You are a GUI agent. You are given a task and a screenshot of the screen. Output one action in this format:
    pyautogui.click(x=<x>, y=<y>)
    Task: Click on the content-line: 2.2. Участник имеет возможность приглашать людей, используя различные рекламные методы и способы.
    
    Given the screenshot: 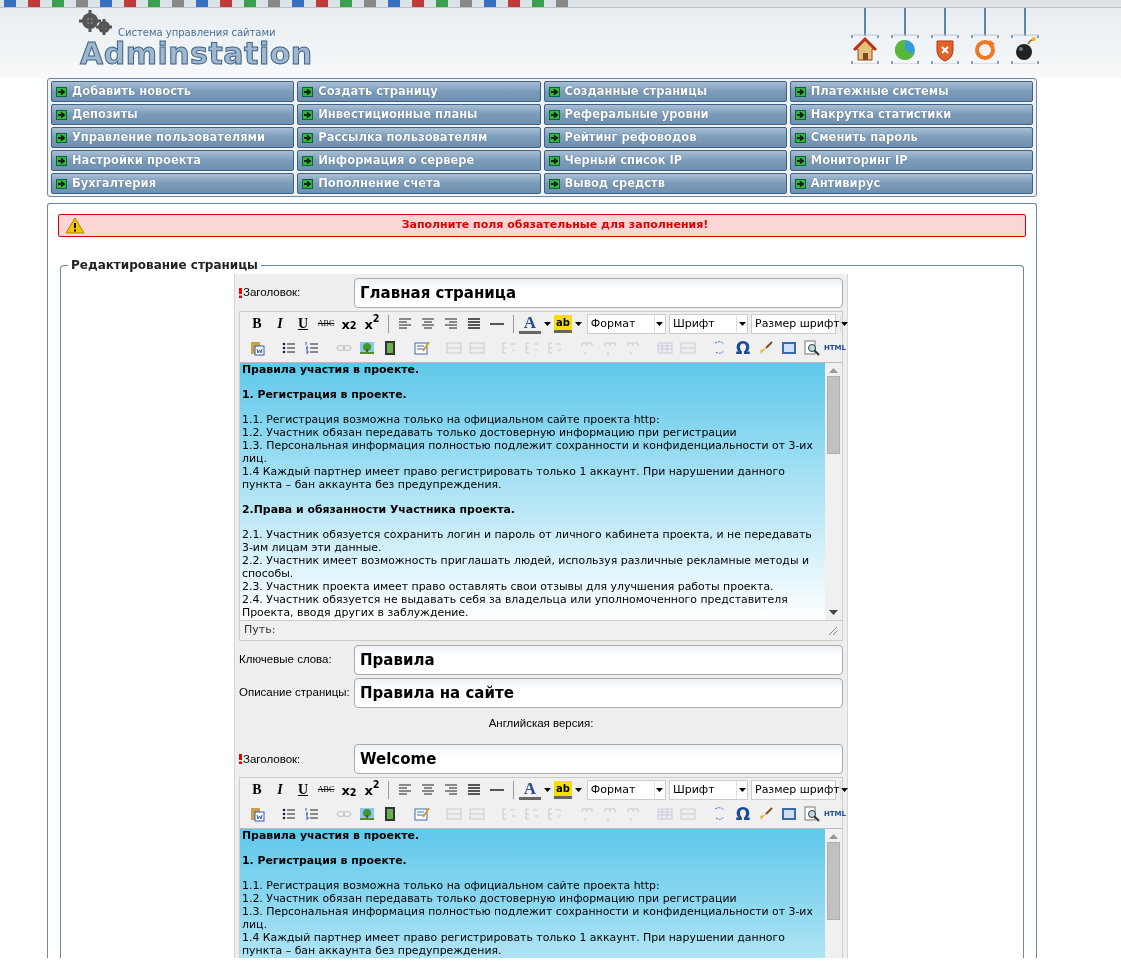 What is the action you would take?
    pyautogui.click(x=526, y=567)
    